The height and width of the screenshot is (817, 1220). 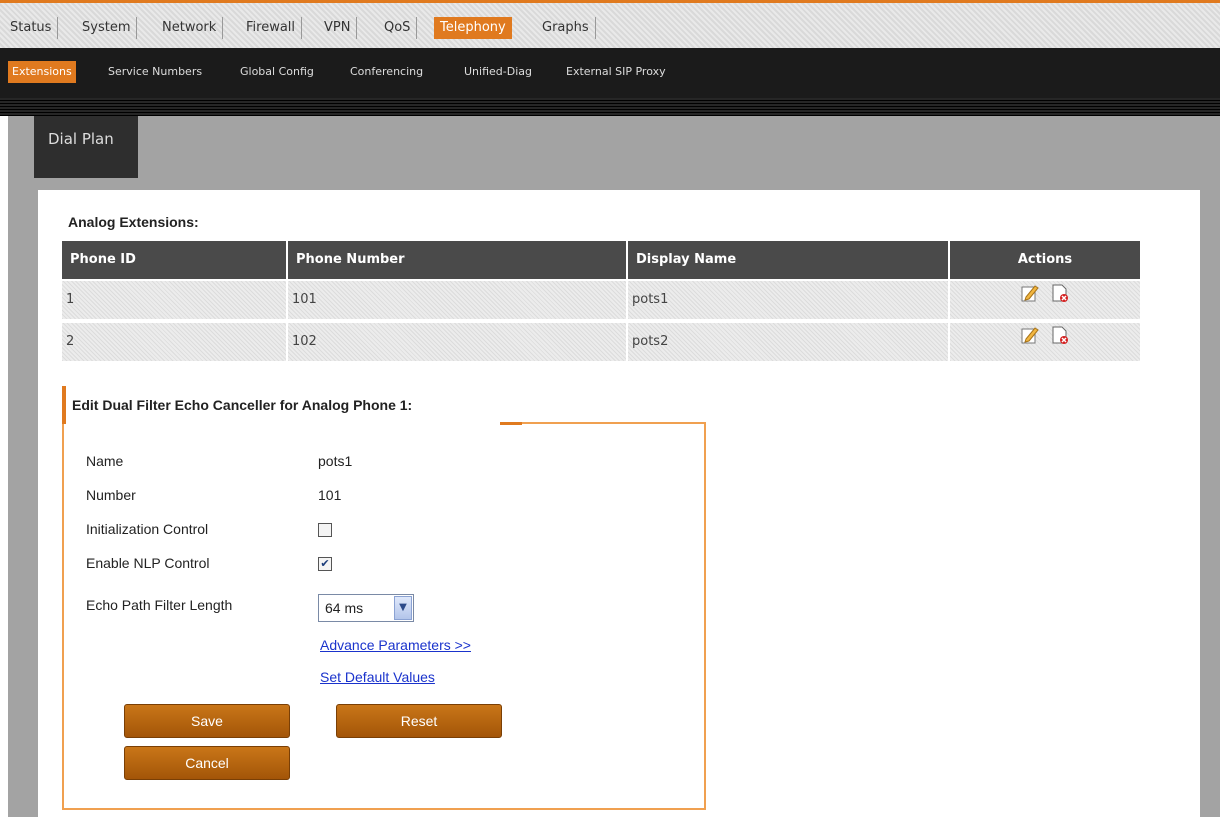 I want to click on subtab-extensions: Extensions, so click(x=42, y=72).